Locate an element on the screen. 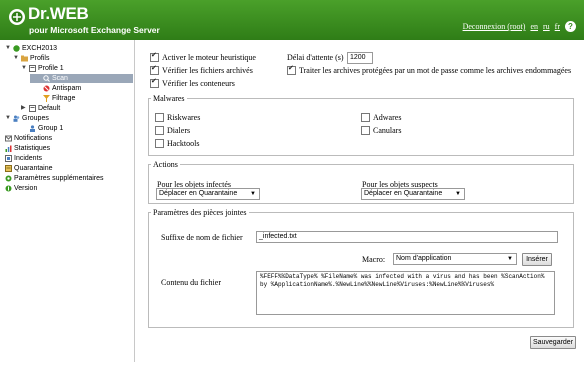  macro-select: Nom d'application ▼ is located at coordinates (455, 259).